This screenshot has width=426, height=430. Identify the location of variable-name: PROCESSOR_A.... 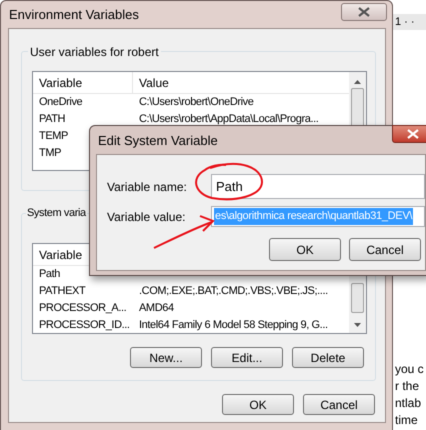
(83, 308).